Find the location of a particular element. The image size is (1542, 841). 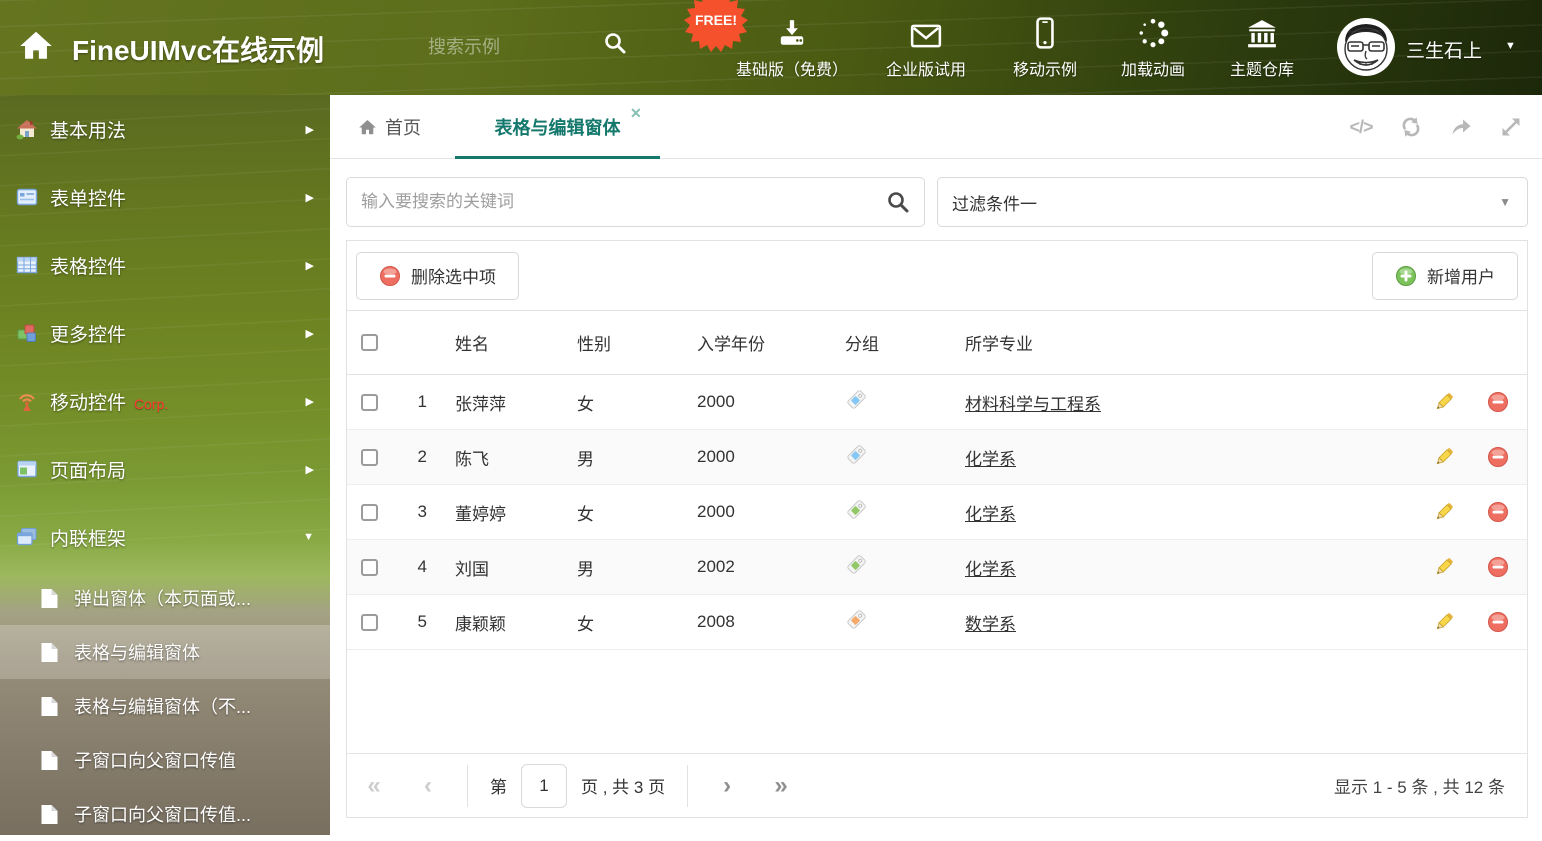

major-link: 数学系 is located at coordinates (990, 624).